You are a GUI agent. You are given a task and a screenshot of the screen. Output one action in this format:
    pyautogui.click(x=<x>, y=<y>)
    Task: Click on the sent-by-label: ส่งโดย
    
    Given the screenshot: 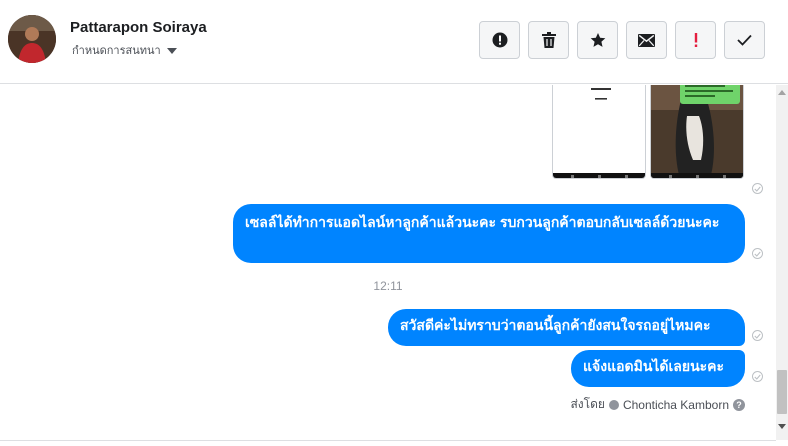 What is the action you would take?
    pyautogui.click(x=587, y=404)
    